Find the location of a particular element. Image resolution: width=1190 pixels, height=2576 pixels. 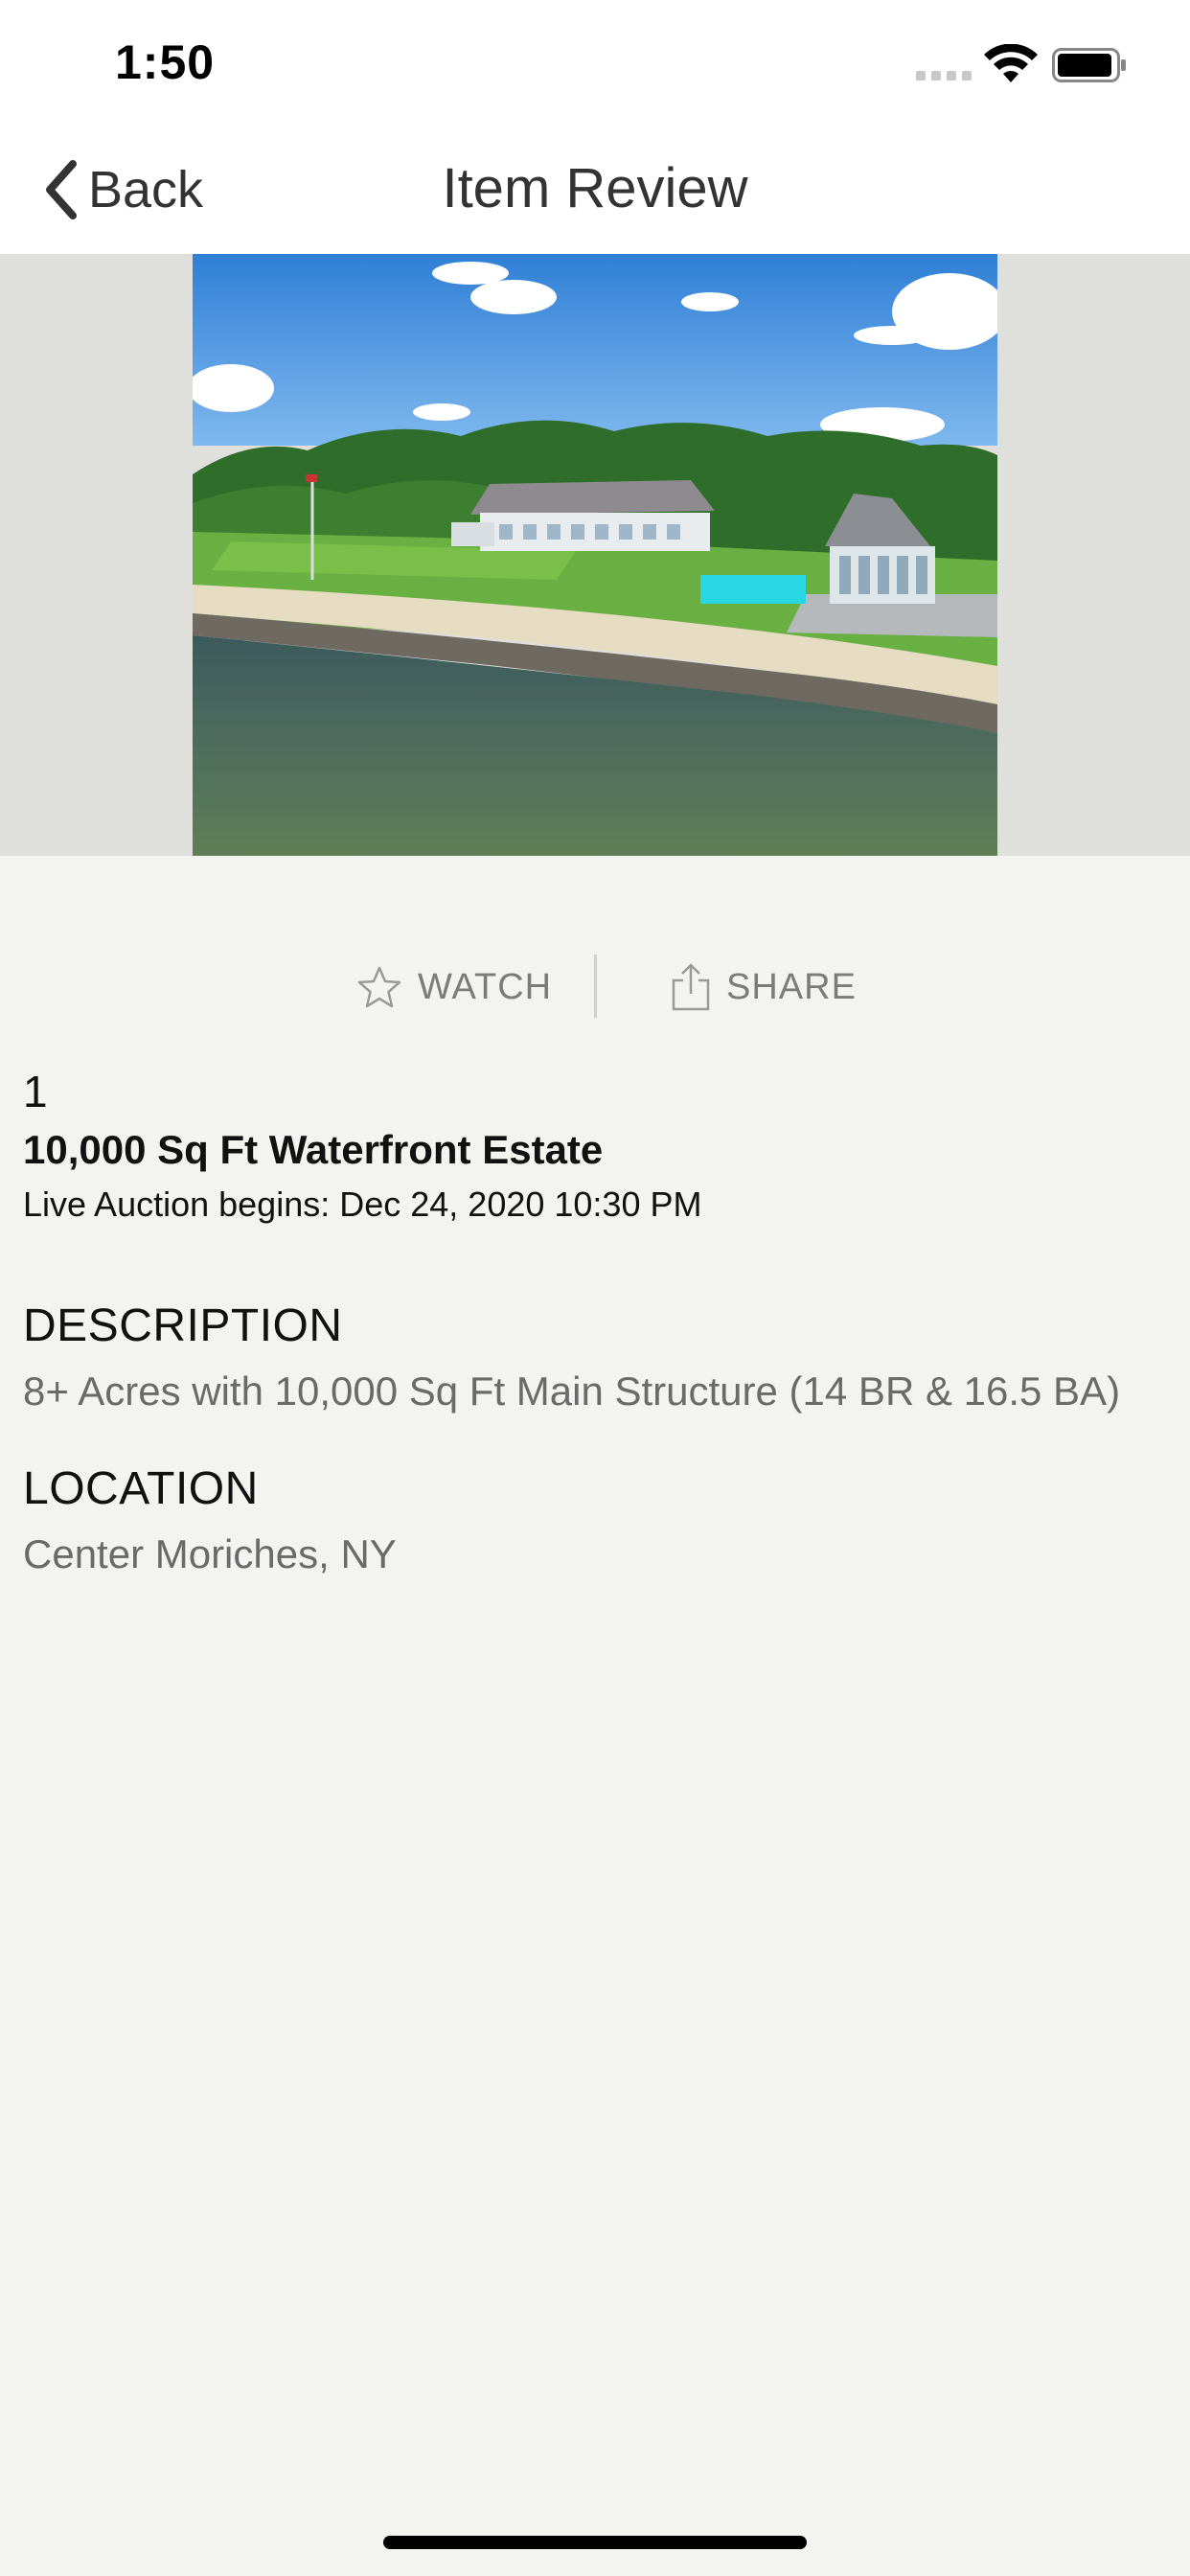

item-title: 10,000 Sq Ft Waterfront Estate is located at coordinates (313, 1149).